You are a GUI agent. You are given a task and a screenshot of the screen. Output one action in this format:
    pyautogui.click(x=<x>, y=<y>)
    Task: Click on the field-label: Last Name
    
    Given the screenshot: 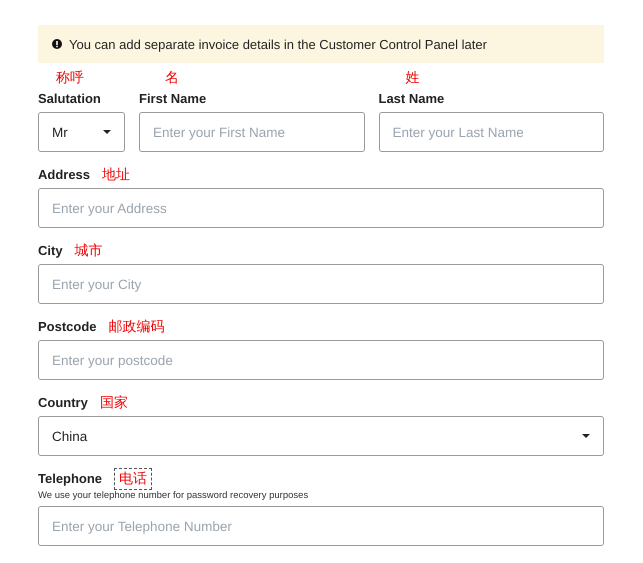 What is the action you would take?
    pyautogui.click(x=411, y=98)
    